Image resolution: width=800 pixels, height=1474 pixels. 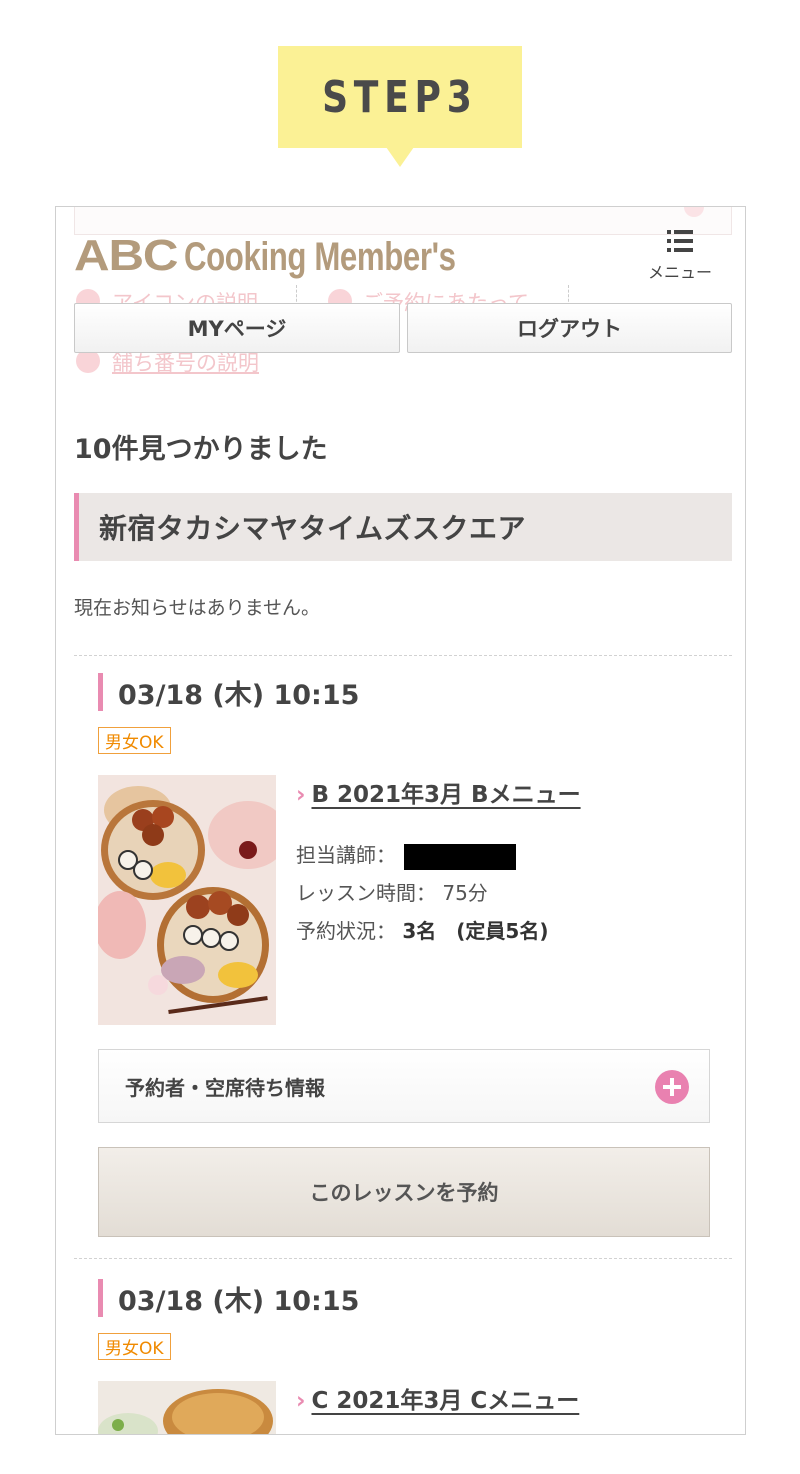 What do you see at coordinates (400, 157) in the screenshot?
I see `step-badge-pointer` at bounding box center [400, 157].